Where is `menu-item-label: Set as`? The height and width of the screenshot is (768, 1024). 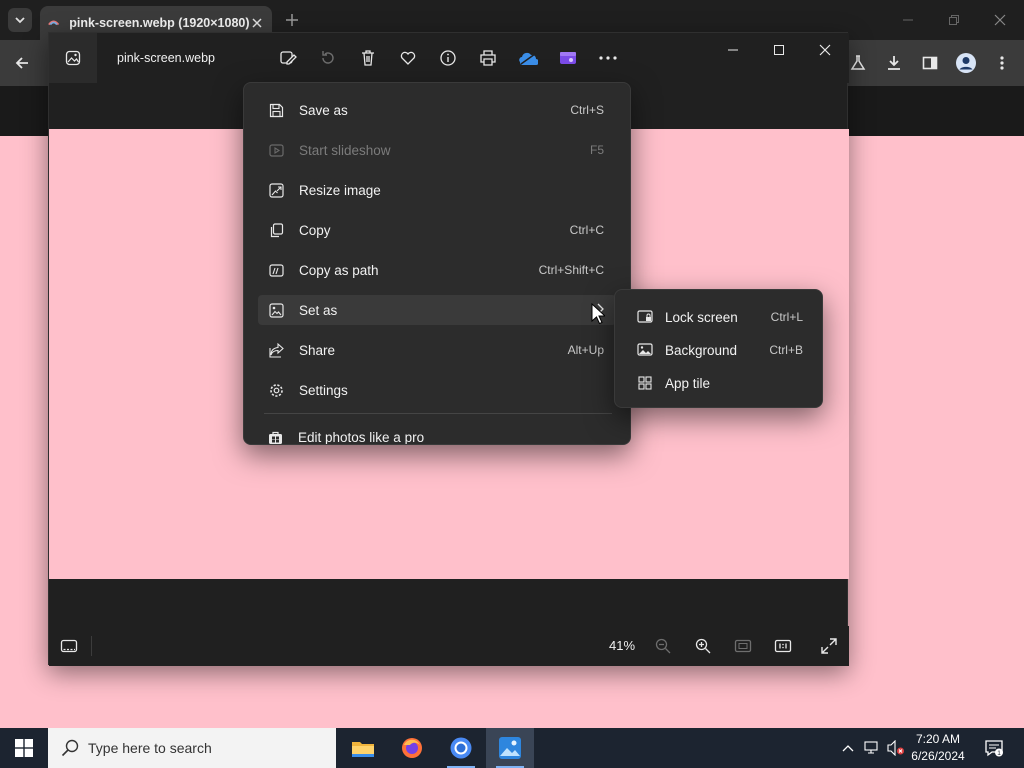 menu-item-label: Set as is located at coordinates (318, 310).